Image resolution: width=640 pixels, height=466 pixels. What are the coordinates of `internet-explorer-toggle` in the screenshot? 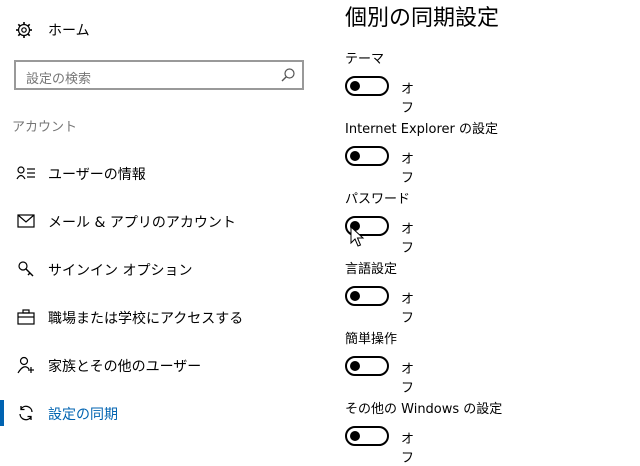 It's located at (367, 156).